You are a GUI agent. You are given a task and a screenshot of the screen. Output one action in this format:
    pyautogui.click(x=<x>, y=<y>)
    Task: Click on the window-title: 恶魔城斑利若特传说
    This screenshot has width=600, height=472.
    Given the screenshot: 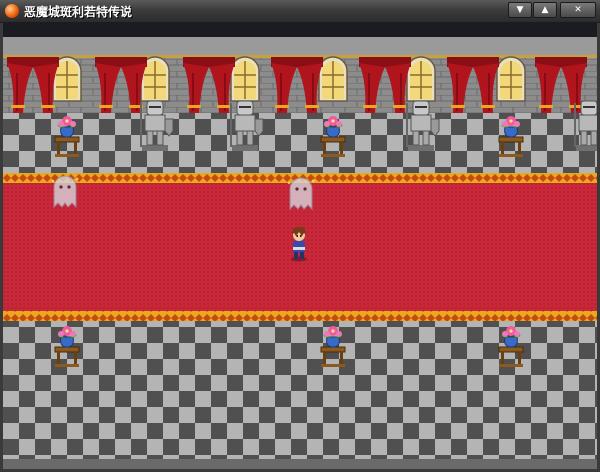 What is the action you would take?
    pyautogui.click(x=78, y=12)
    